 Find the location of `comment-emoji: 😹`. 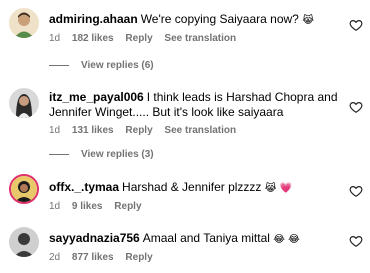

comment-emoji: 😹 is located at coordinates (308, 20).